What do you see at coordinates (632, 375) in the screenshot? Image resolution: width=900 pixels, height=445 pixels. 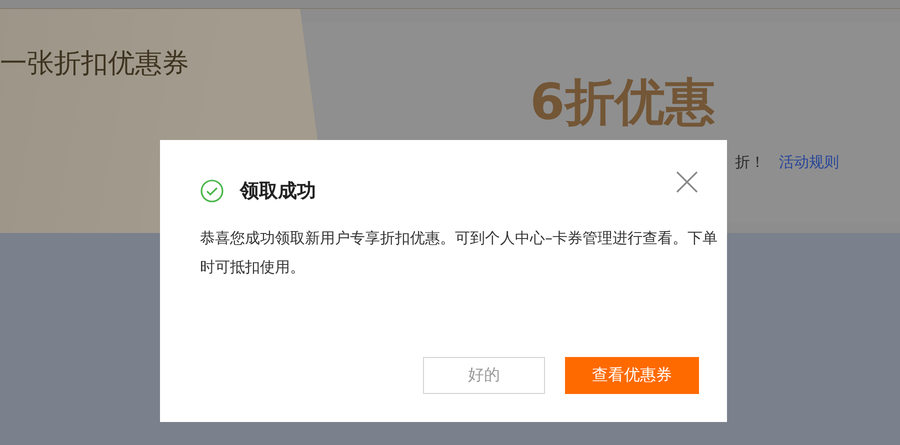 I see `view-coupons-button: 查看优惠券` at bounding box center [632, 375].